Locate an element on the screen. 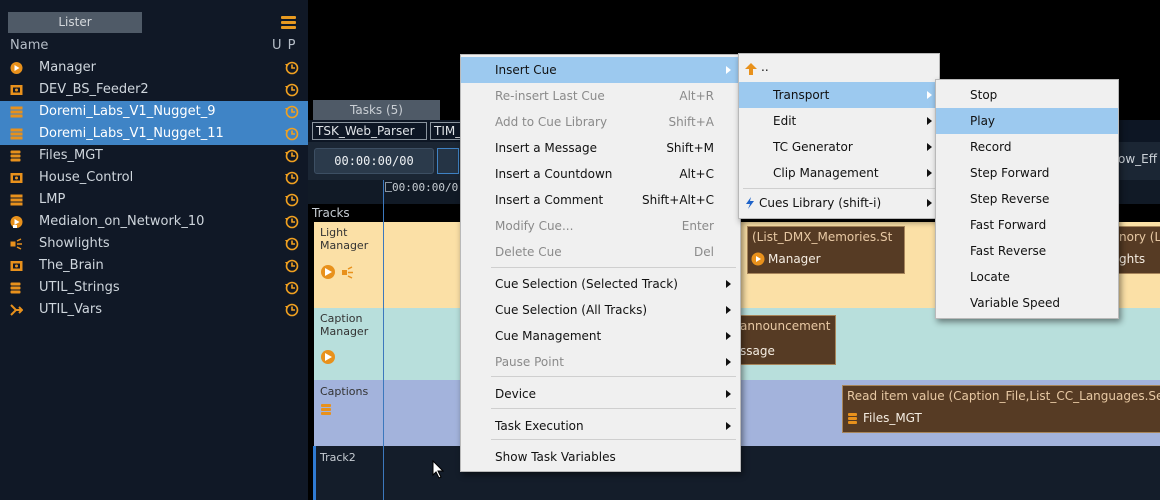 The height and width of the screenshot is (500, 1160). menu-item-label: Cue Management is located at coordinates (548, 336).